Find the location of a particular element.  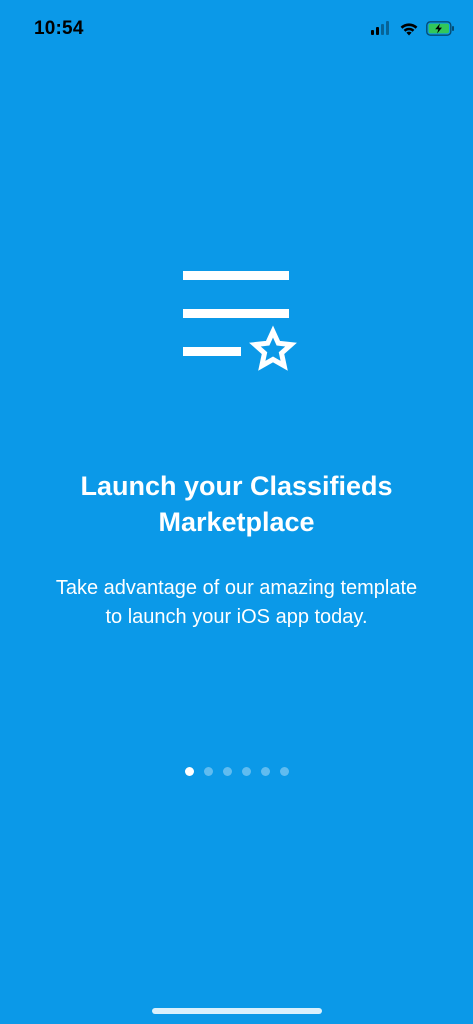

wifi-icon is located at coordinates (409, 28).